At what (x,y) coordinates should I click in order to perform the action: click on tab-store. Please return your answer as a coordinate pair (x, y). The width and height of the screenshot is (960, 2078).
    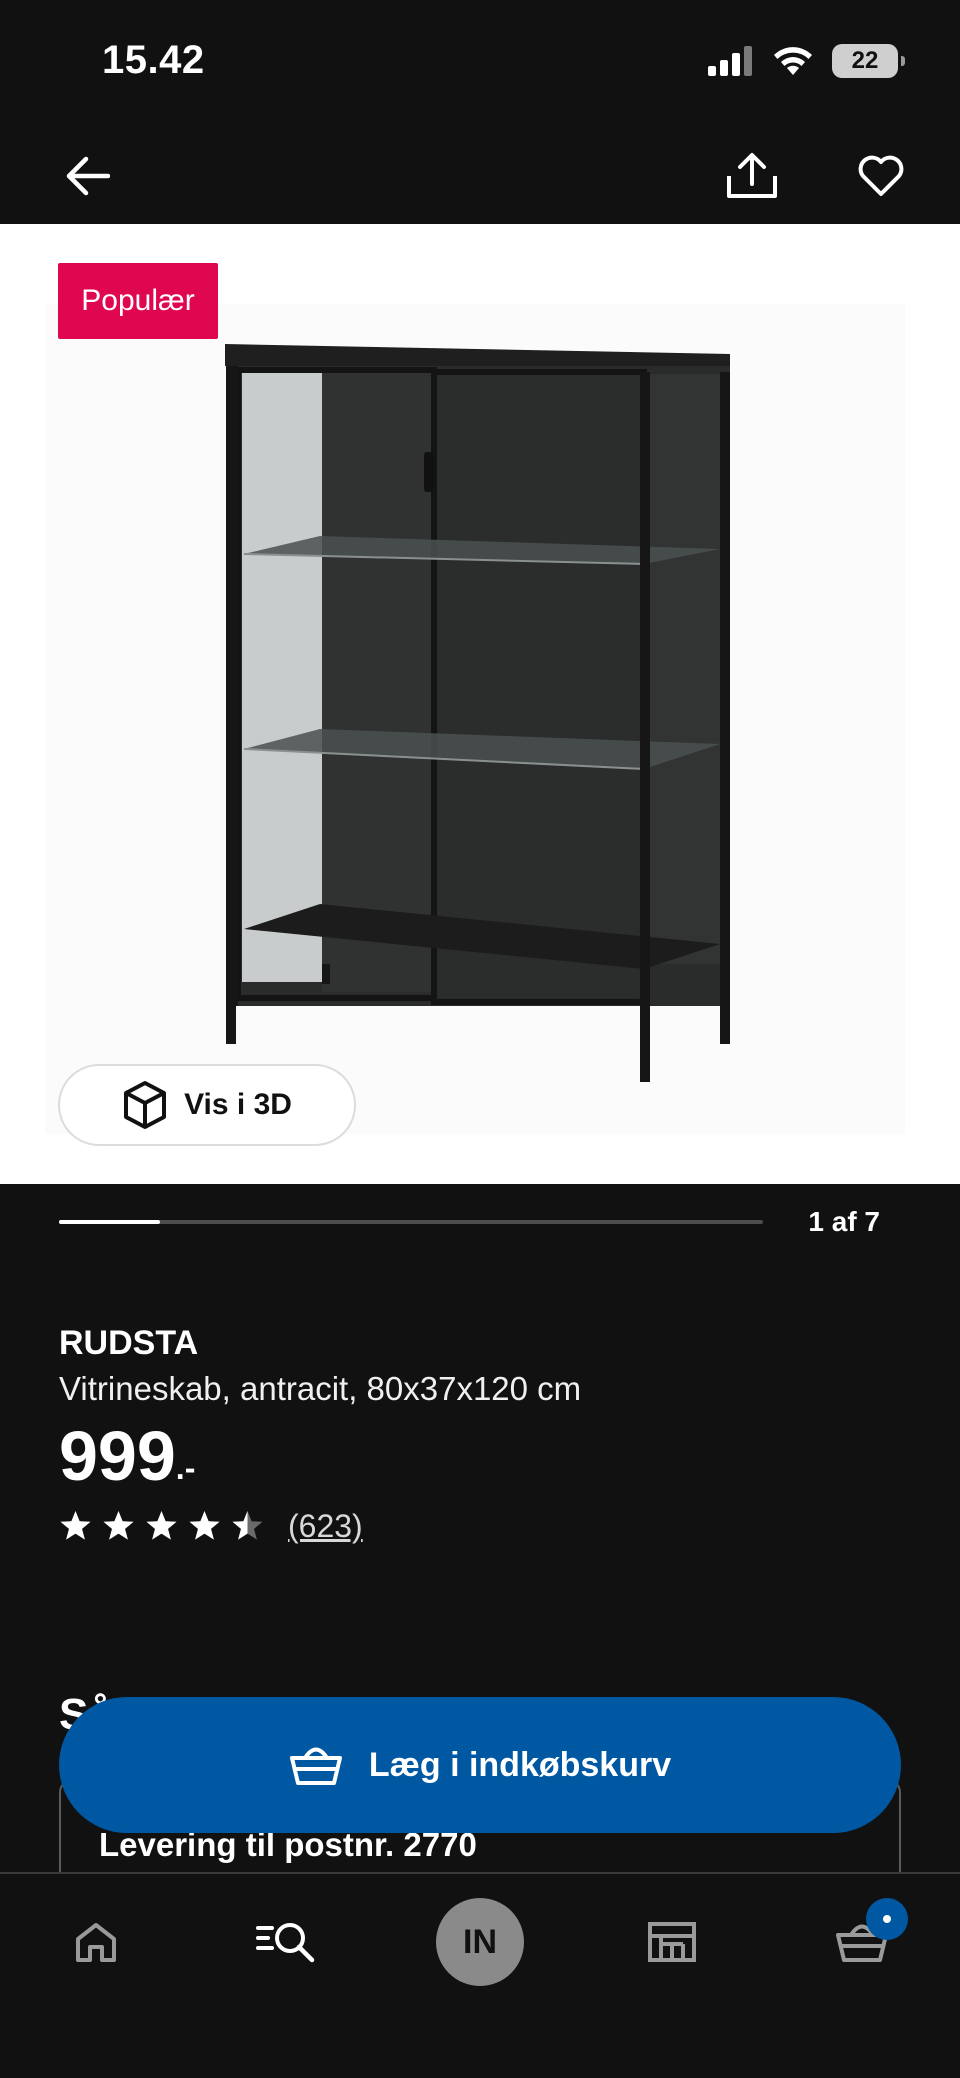
    Looking at the image, I should click on (672, 1942).